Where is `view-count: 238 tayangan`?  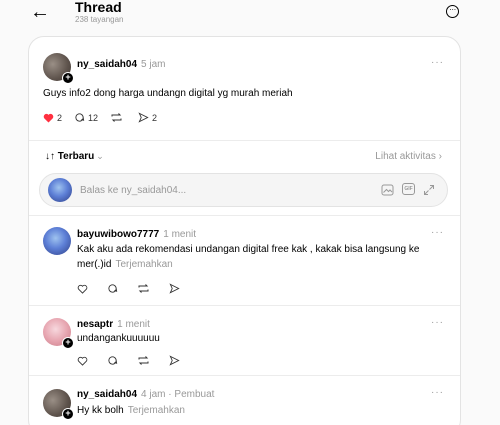 view-count: 238 tayangan is located at coordinates (99, 19).